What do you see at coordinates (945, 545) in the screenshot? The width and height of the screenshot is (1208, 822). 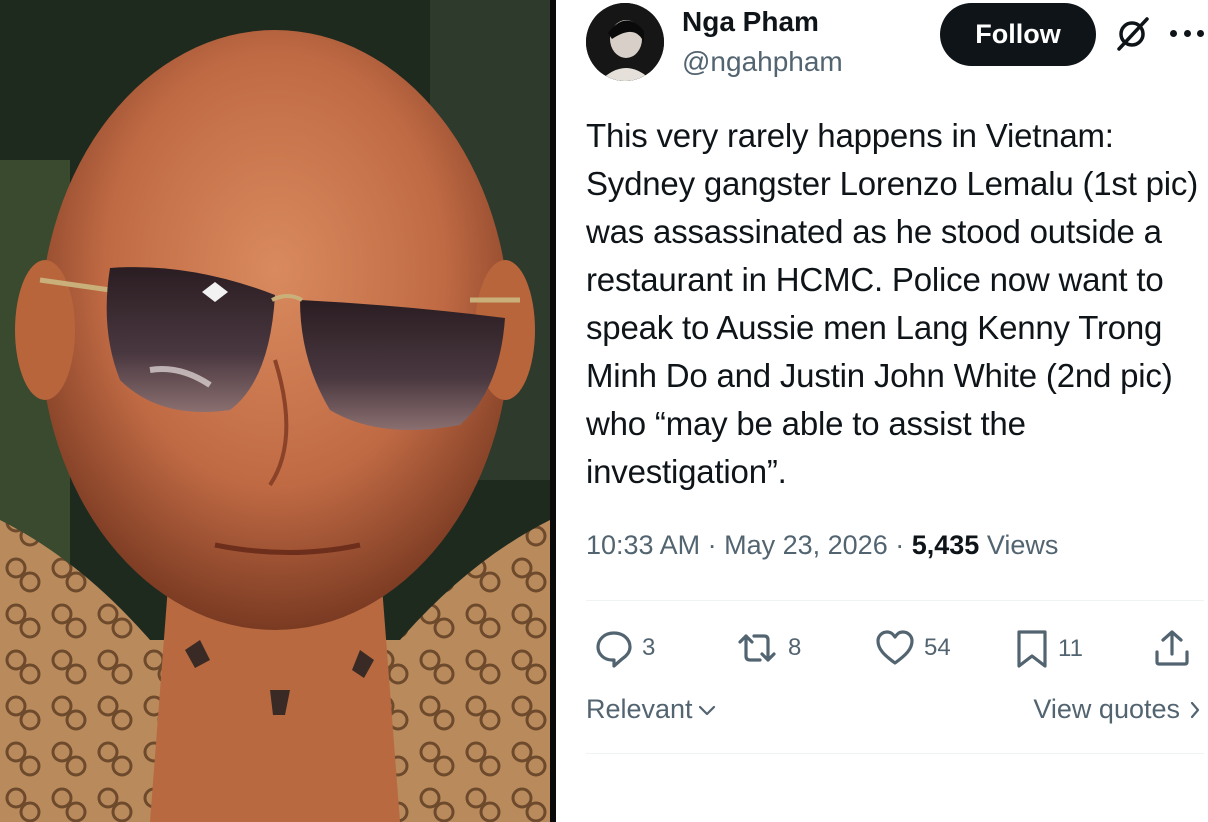 I see `views-count: 5,435` at bounding box center [945, 545].